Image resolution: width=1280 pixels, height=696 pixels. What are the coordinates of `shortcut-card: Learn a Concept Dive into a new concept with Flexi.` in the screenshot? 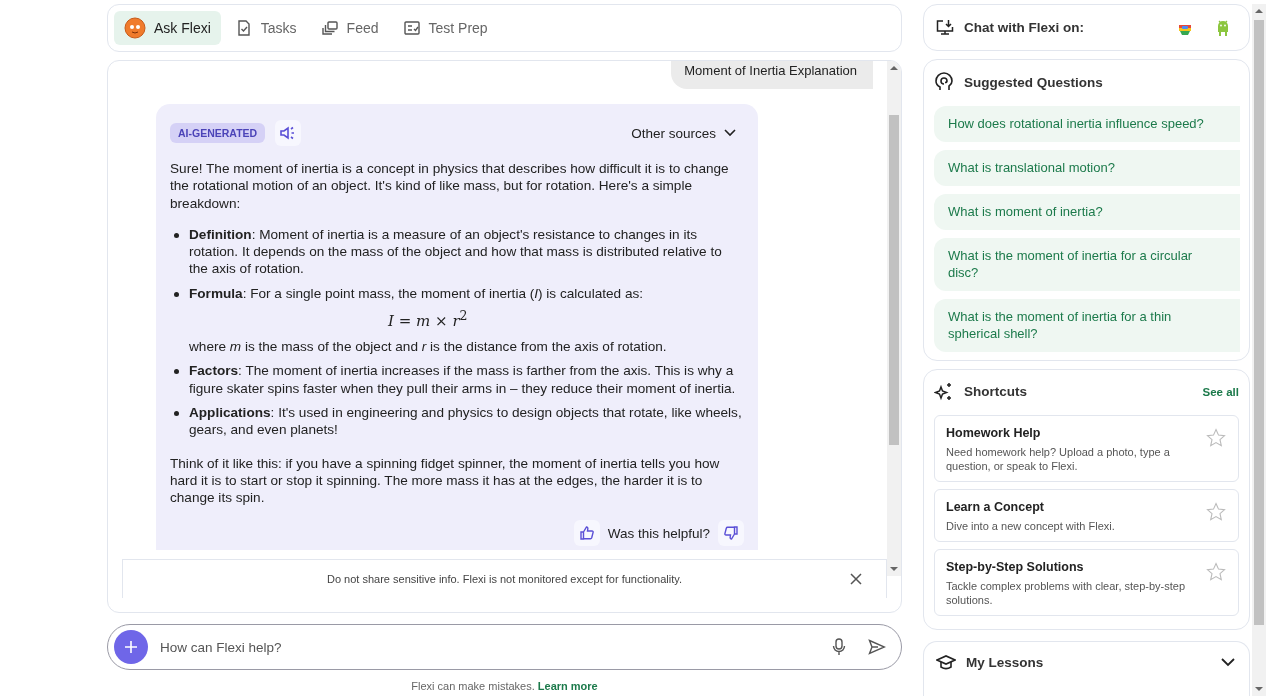 It's located at (1086, 515).